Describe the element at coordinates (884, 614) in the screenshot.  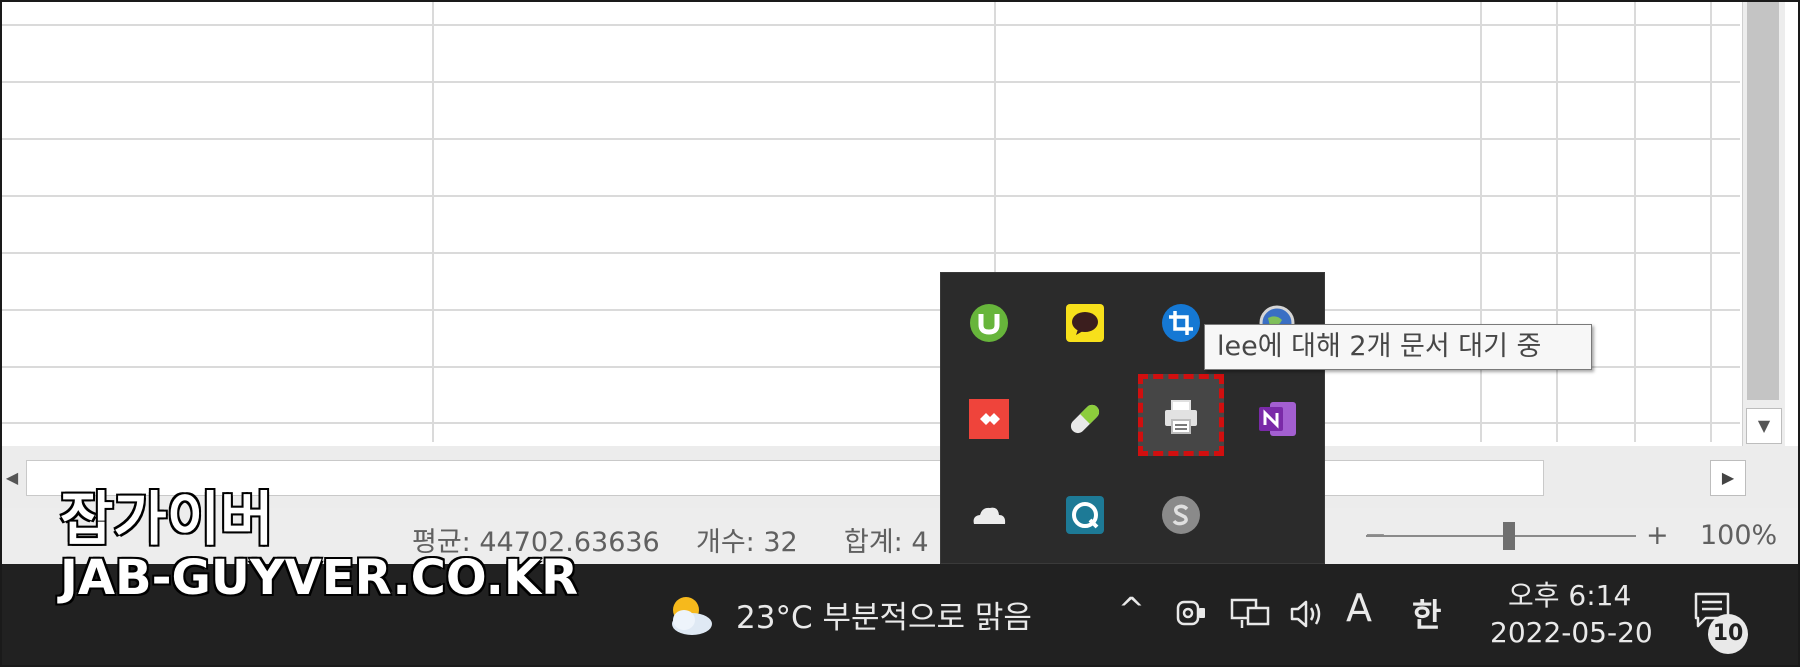
I see `weather-text: 23°C 부분적으로 맑음` at that location.